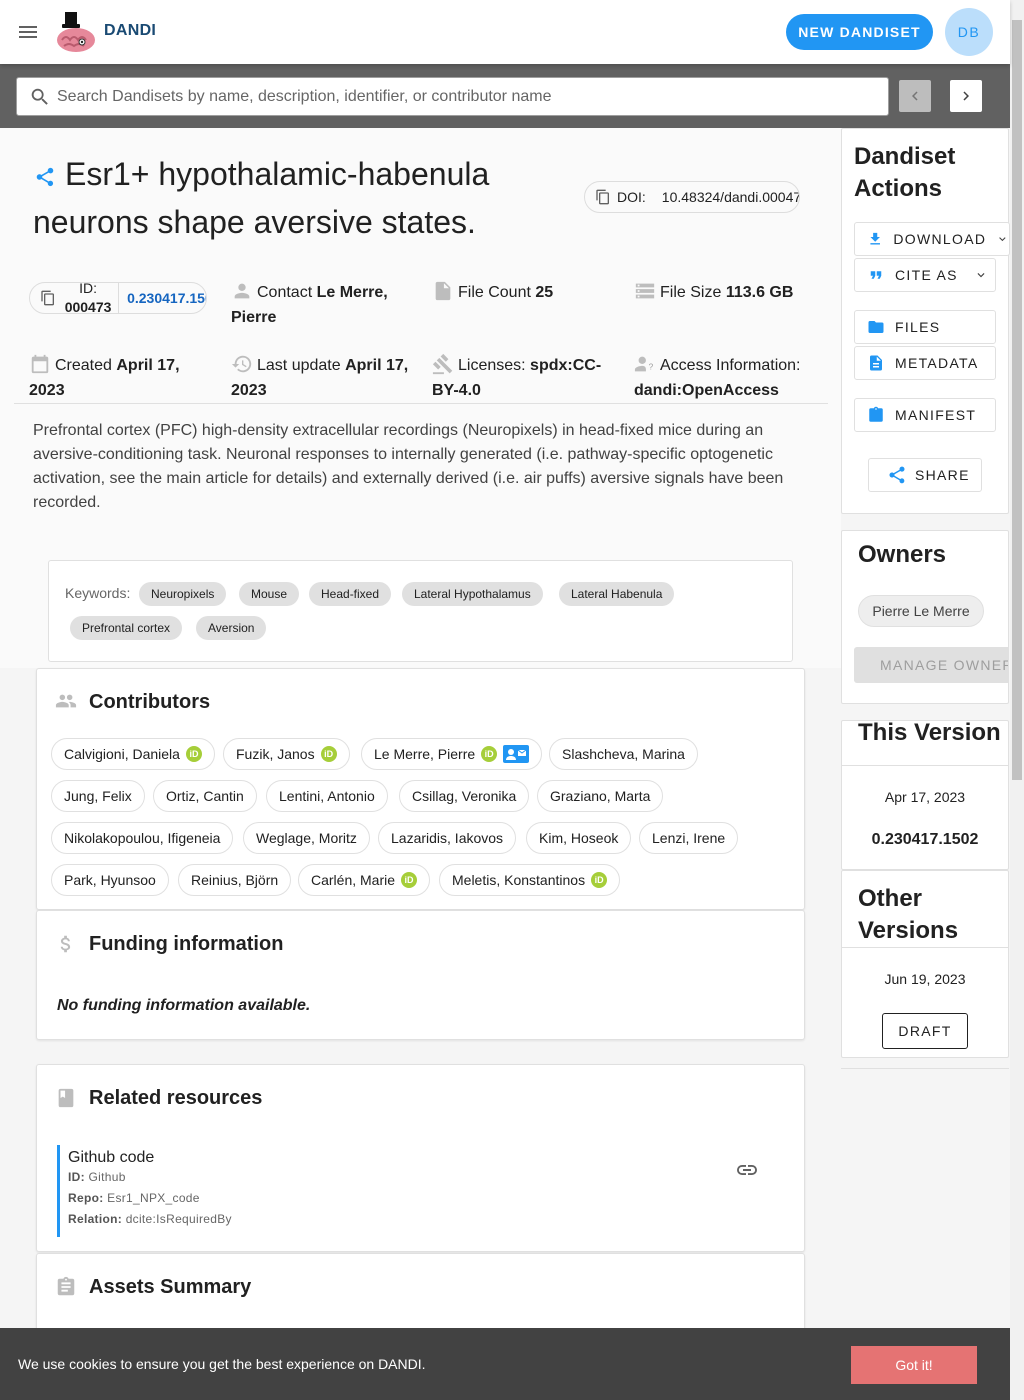  What do you see at coordinates (350, 594) in the screenshot?
I see `keyword-chip: Head-fixed` at bounding box center [350, 594].